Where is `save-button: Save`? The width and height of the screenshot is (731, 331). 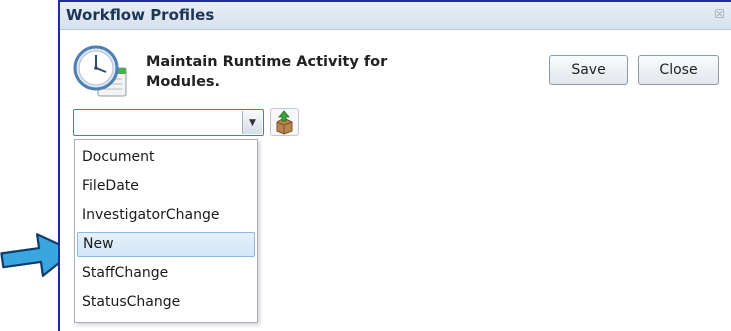 save-button: Save is located at coordinates (588, 70).